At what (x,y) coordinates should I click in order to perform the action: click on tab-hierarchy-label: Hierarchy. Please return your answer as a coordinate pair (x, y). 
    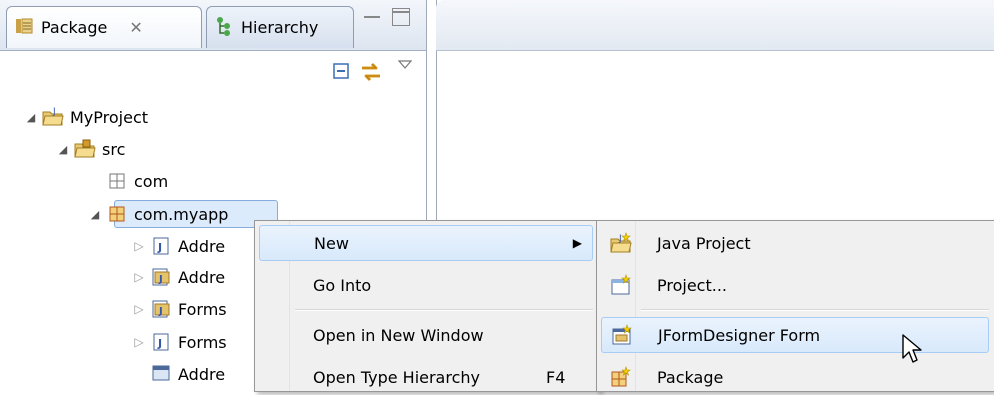
    Looking at the image, I should click on (280, 27).